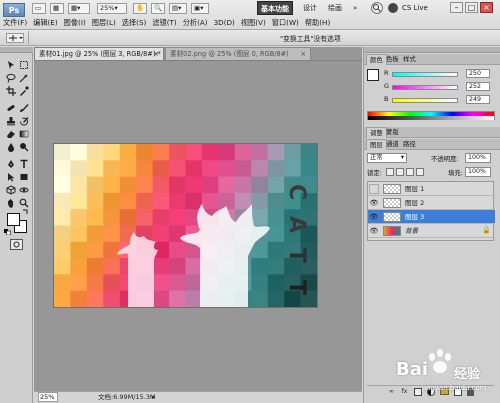  I want to click on menu-edit: 编辑(E), so click(45, 23).